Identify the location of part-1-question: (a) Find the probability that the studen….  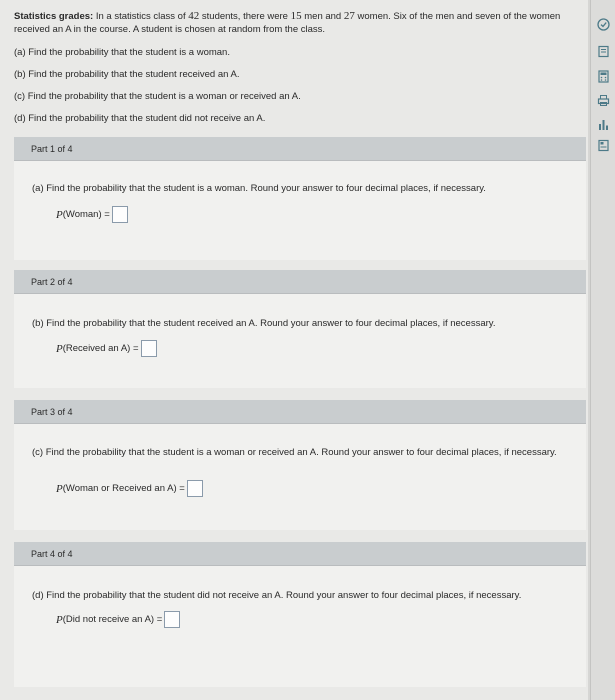
(259, 188).